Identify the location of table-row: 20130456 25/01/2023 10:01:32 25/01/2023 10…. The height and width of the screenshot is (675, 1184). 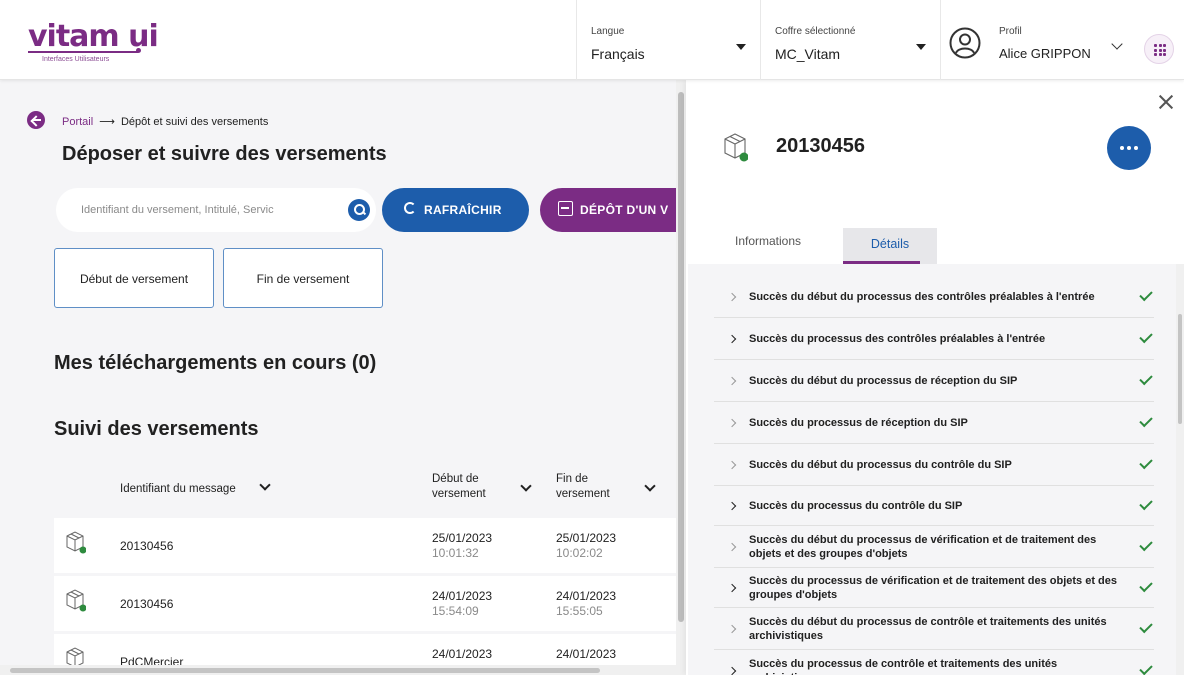
(370, 545).